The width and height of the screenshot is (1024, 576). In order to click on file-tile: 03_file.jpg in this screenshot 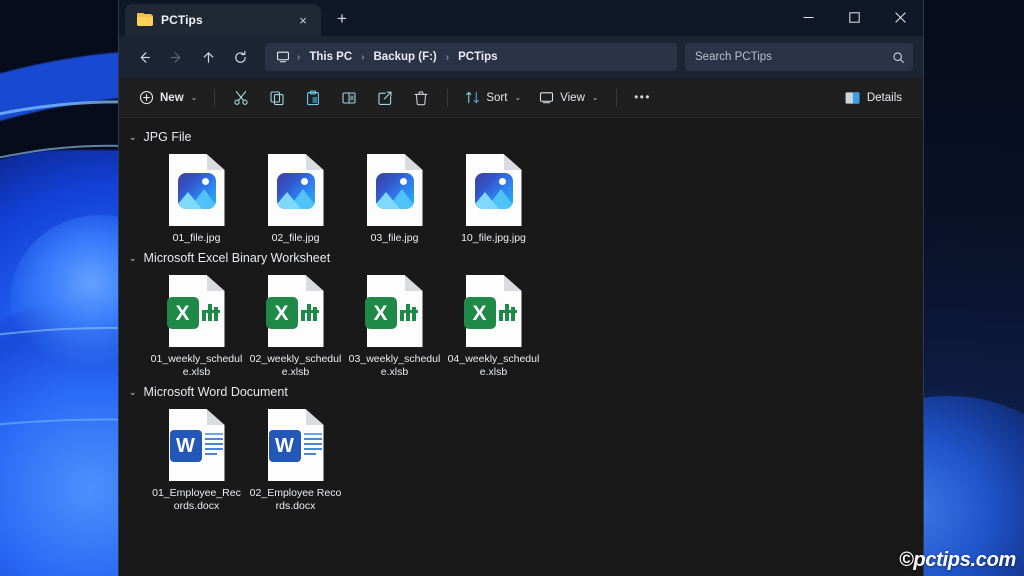, I will do `click(394, 196)`.